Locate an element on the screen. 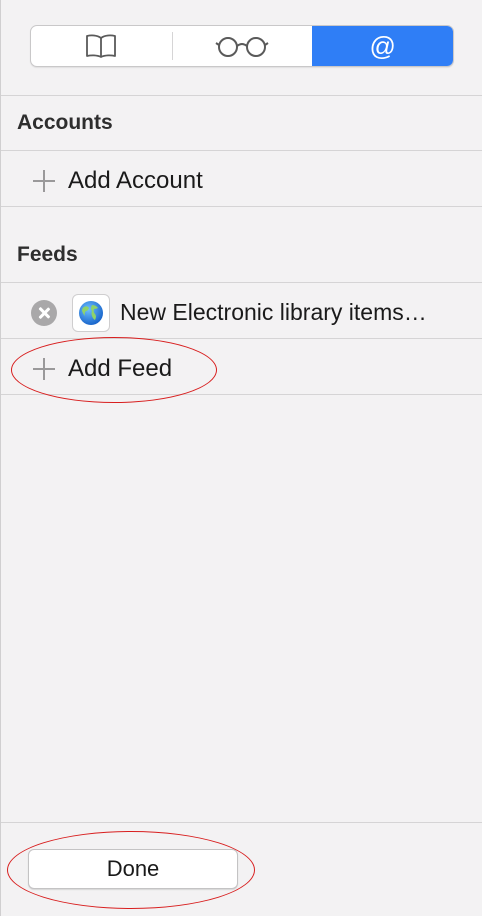 The image size is (482, 916). add-feed-row: Add Feed is located at coordinates (241, 369).